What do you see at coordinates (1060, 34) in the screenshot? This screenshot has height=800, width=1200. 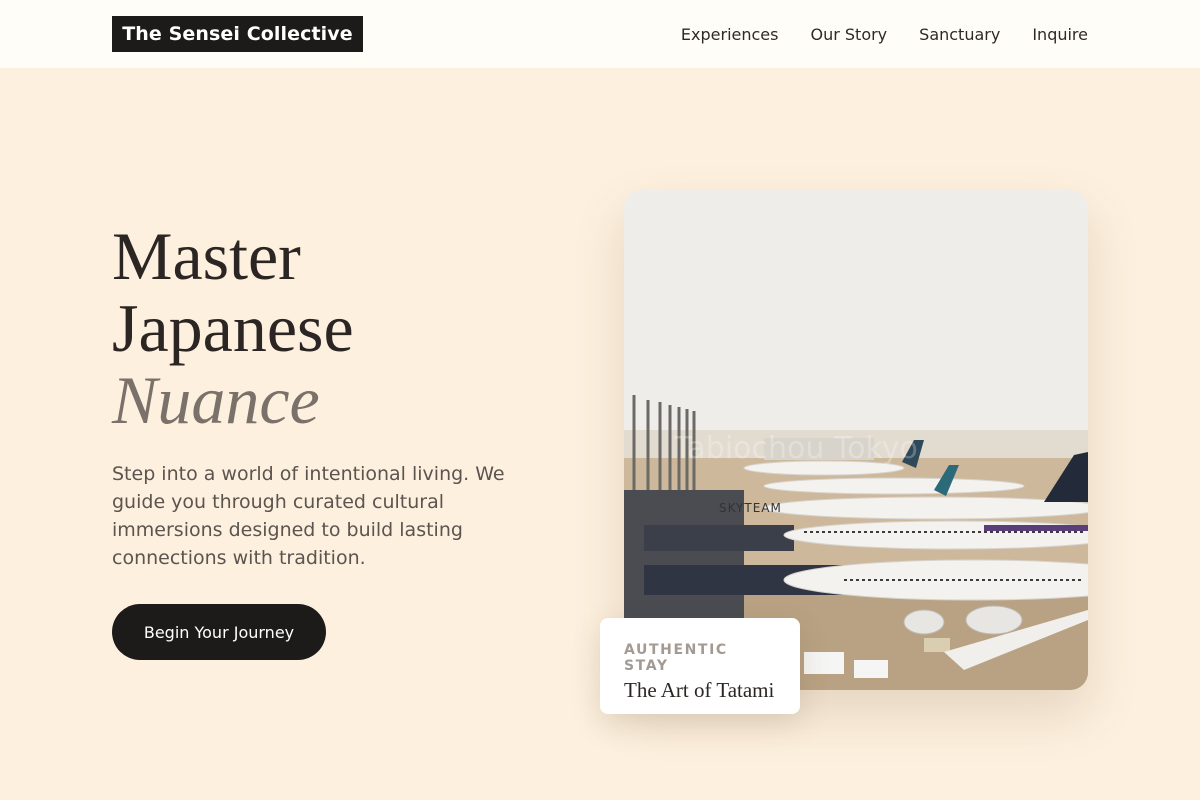 I see `nav-inquire: Inquire` at bounding box center [1060, 34].